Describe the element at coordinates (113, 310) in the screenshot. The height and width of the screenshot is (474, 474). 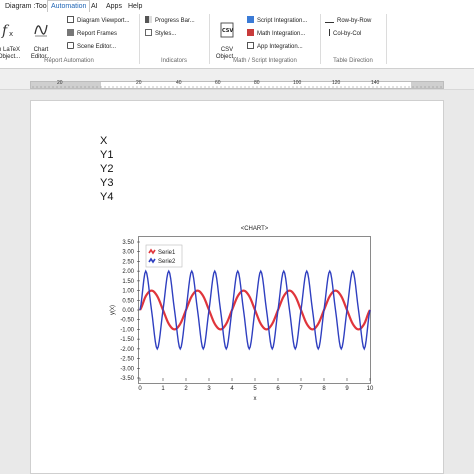
I see `y-axis-label: y(x)` at that location.